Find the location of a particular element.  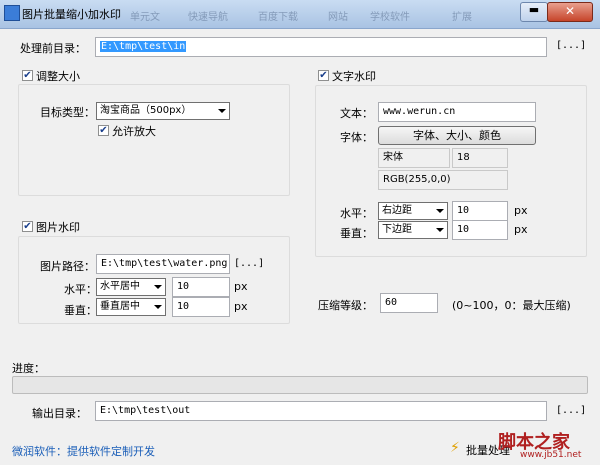

output-browse-button: [...] is located at coordinates (571, 410).